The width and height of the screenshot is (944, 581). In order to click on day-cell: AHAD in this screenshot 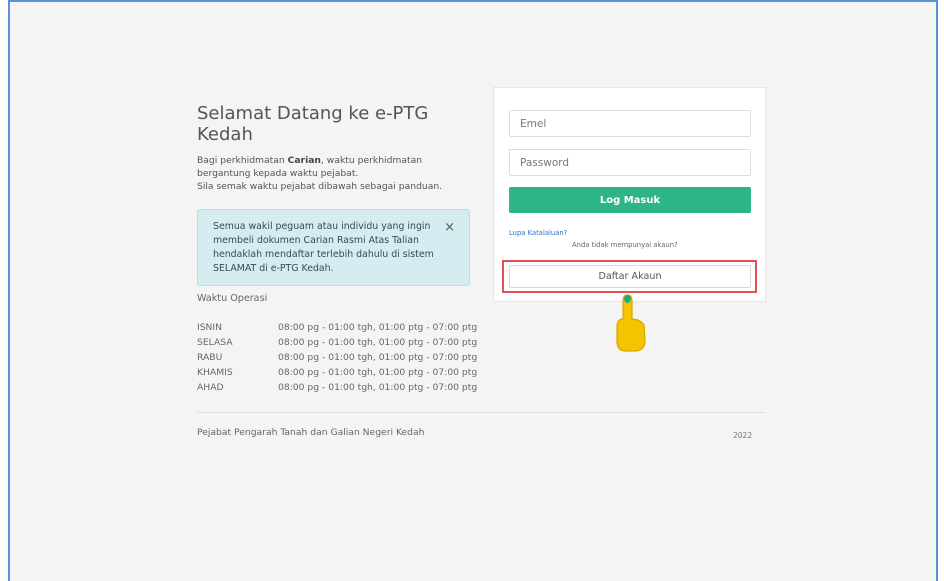, I will do `click(210, 387)`.